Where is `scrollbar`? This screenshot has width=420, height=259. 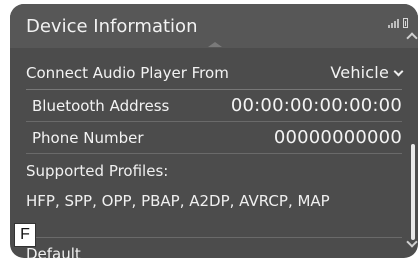
scrollbar is located at coordinates (412, 140).